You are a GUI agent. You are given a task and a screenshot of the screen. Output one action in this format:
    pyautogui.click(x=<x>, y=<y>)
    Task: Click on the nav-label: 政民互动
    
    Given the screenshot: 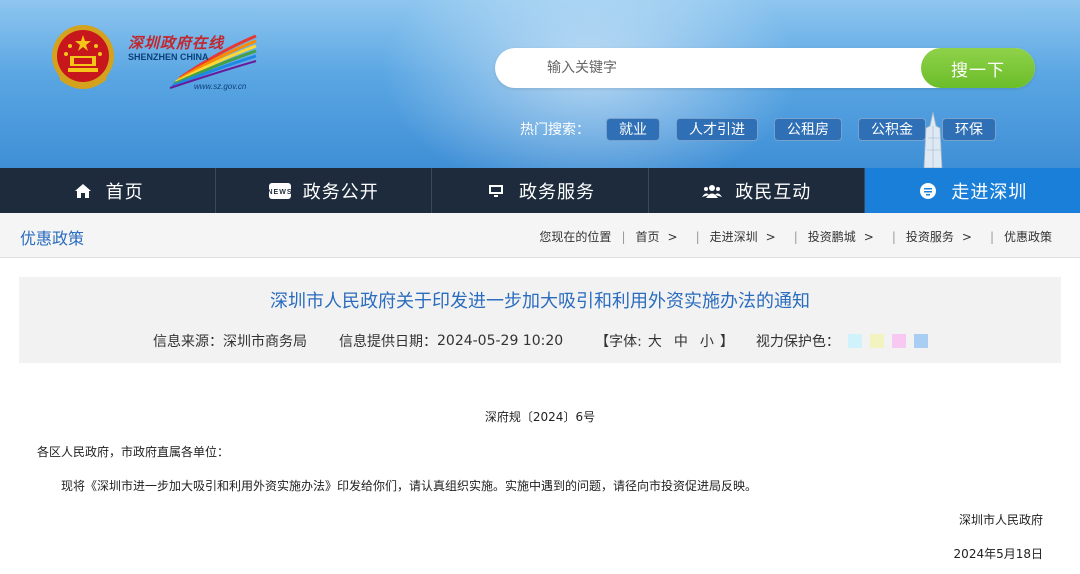 What is the action you would take?
    pyautogui.click(x=773, y=192)
    